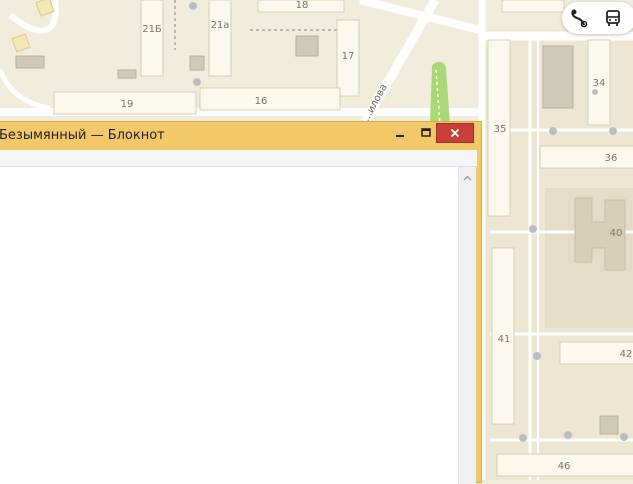  Describe the element at coordinates (616, 233) in the screenshot. I see `building-label-40: 40` at that location.